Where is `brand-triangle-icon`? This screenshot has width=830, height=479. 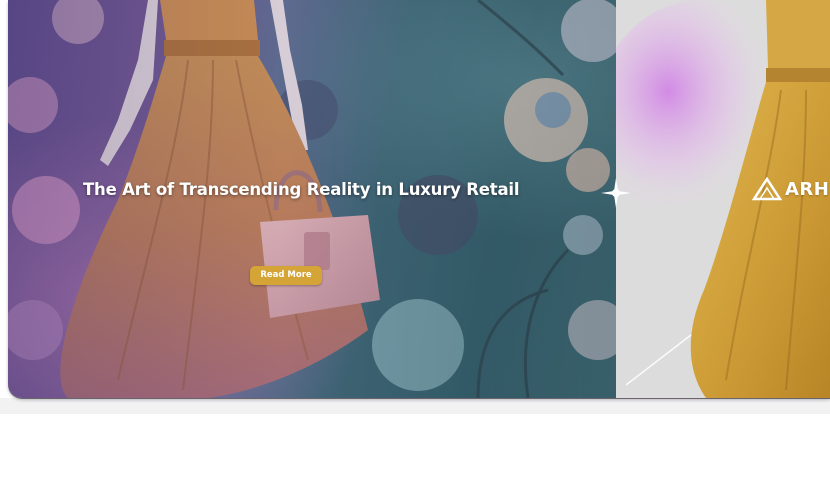 brand-triangle-icon is located at coordinates (767, 189).